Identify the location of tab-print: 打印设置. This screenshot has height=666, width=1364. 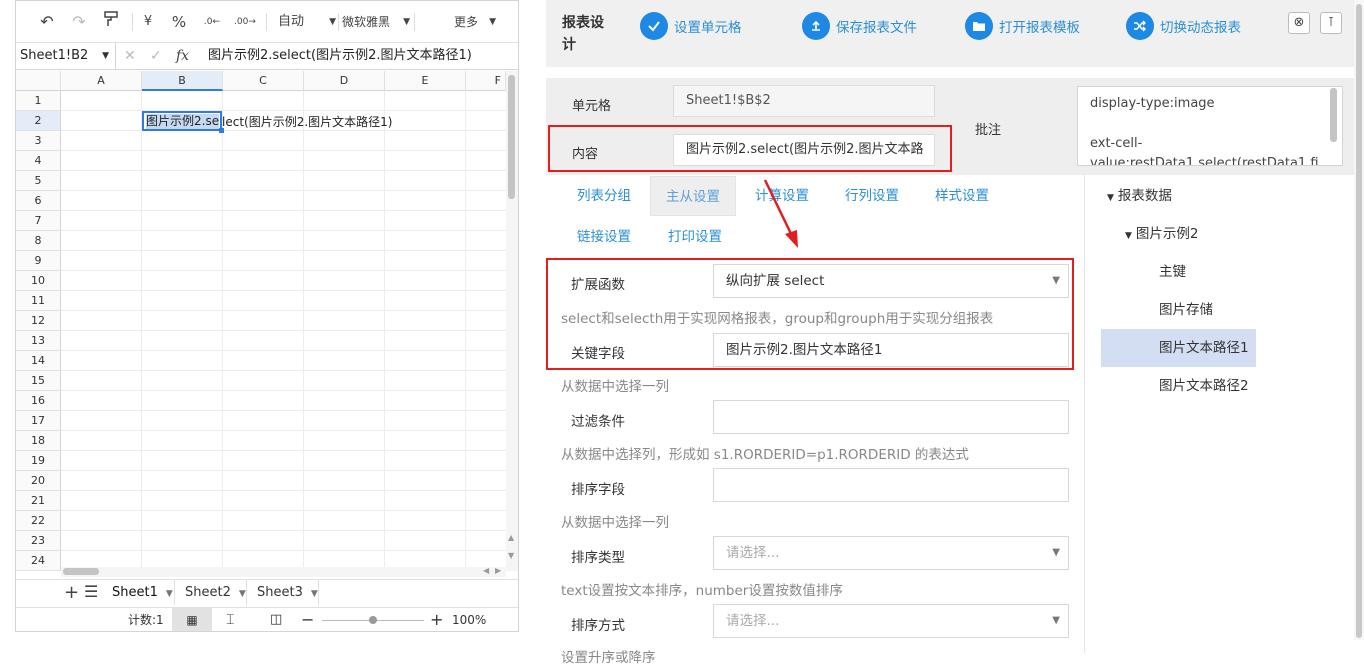
(695, 237).